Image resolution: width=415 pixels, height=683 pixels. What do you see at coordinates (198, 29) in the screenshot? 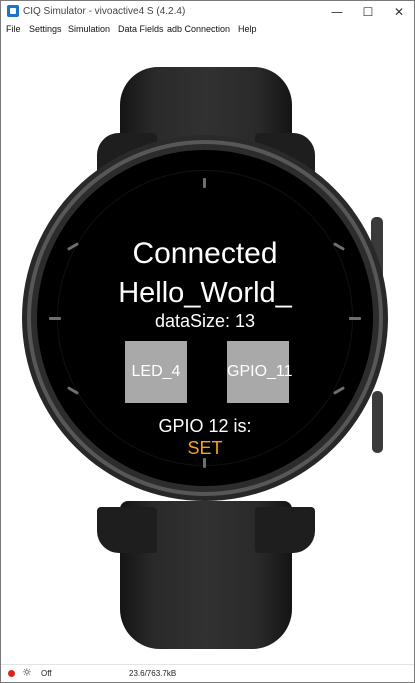
I see `menu-adb-connection: adb Connection` at bounding box center [198, 29].